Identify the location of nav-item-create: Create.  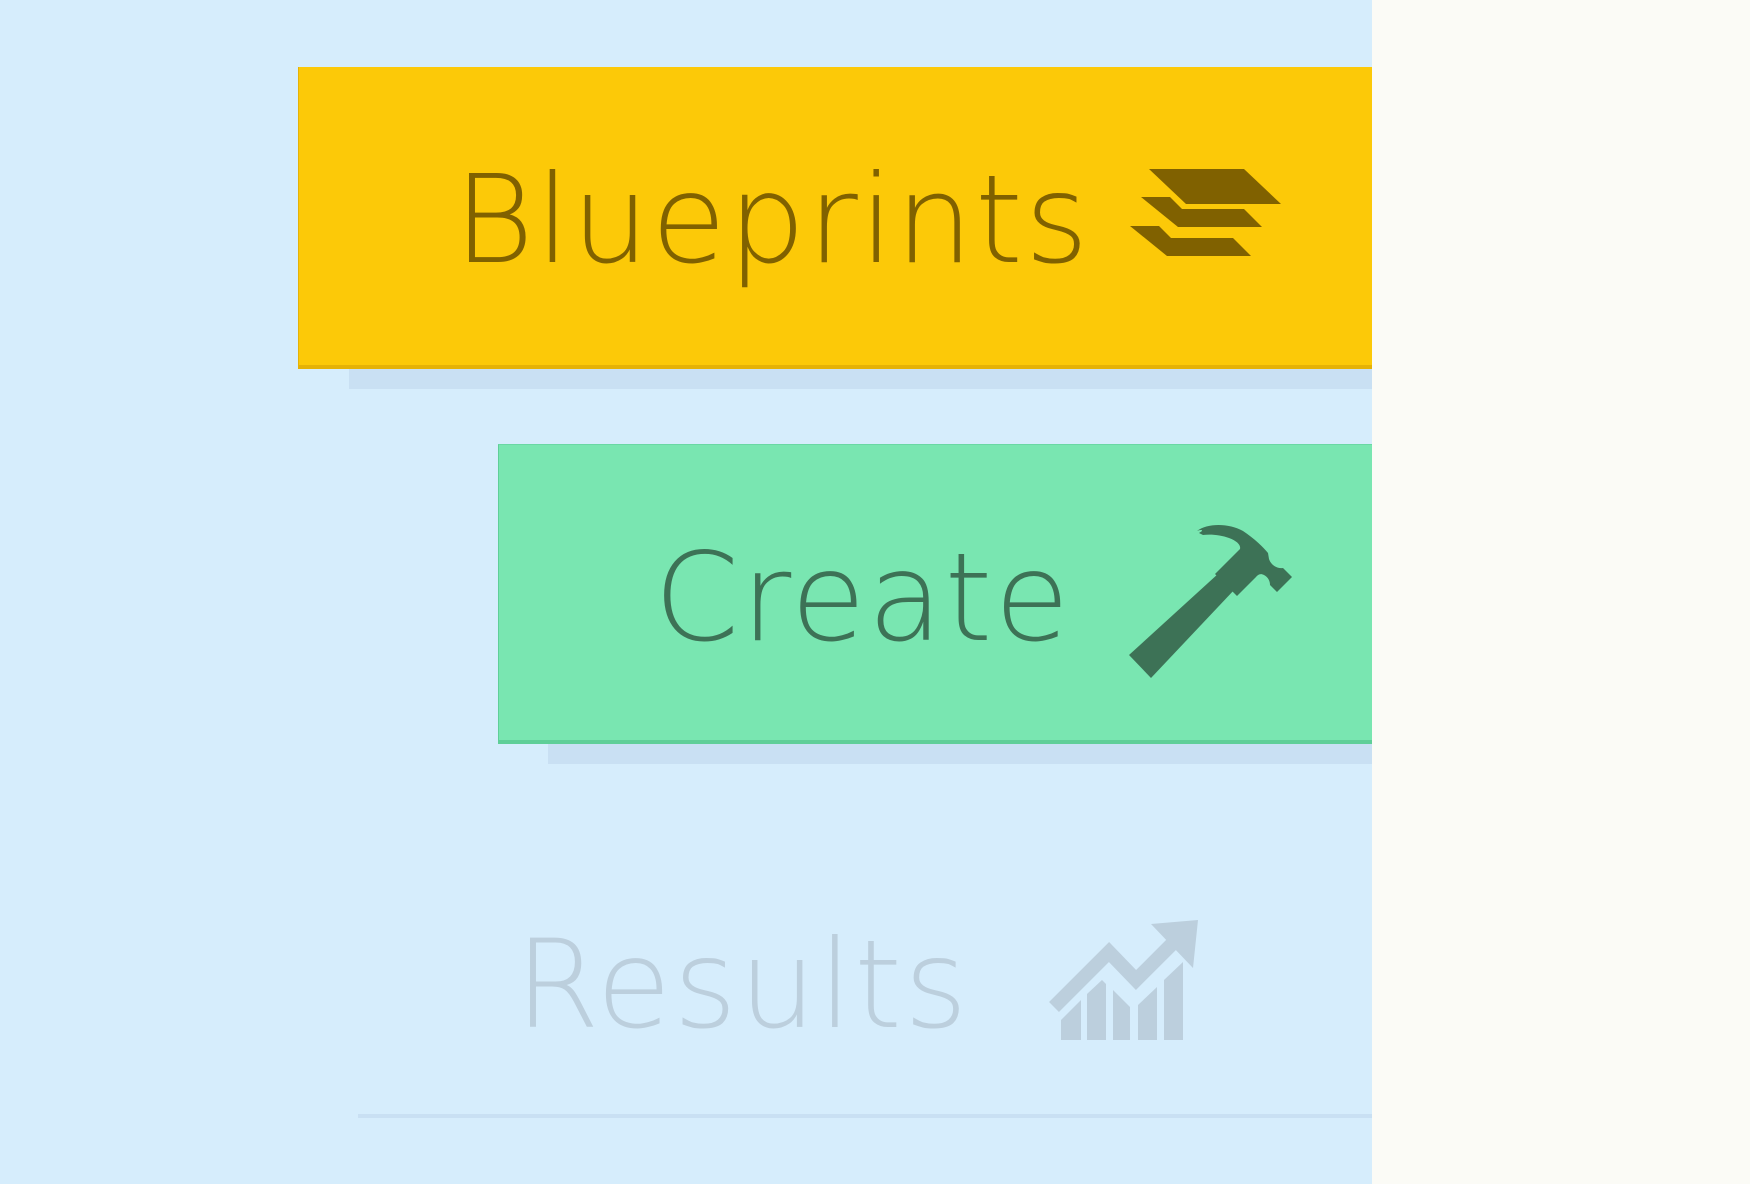
(935, 594).